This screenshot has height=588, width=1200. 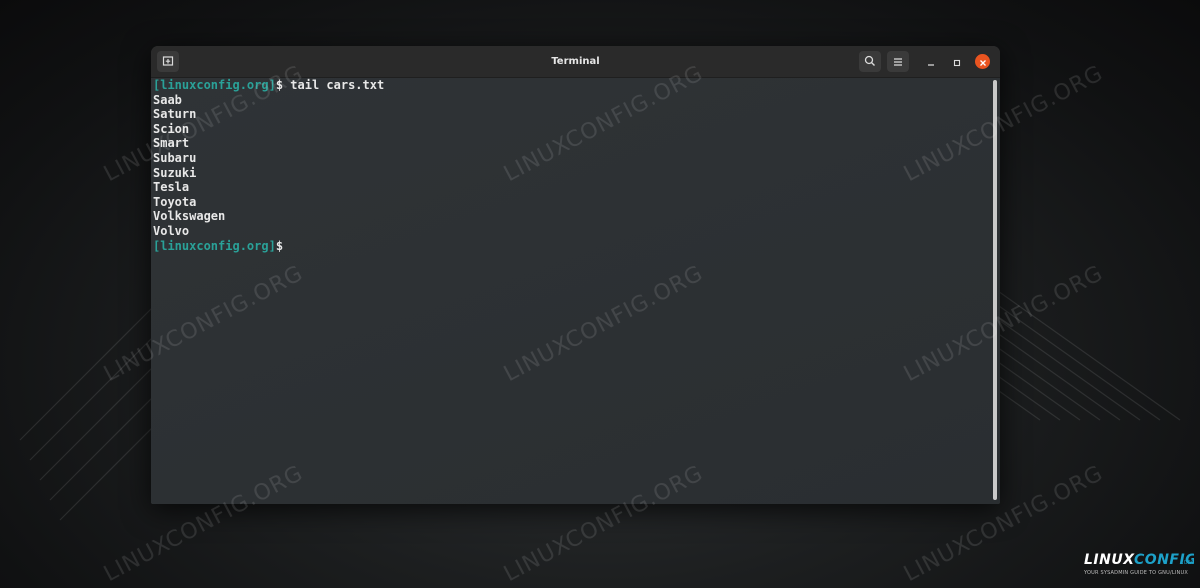 I want to click on maximize-button, so click(x=956, y=61).